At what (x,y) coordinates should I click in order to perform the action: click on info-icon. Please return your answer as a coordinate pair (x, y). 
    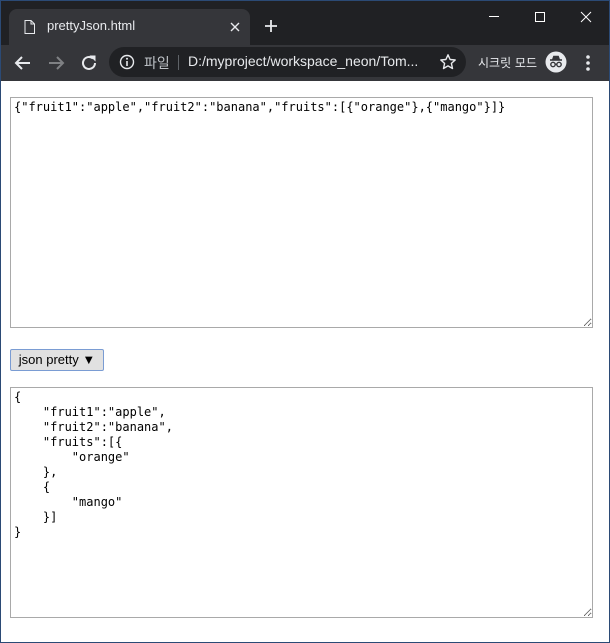
    Looking at the image, I should click on (127, 62).